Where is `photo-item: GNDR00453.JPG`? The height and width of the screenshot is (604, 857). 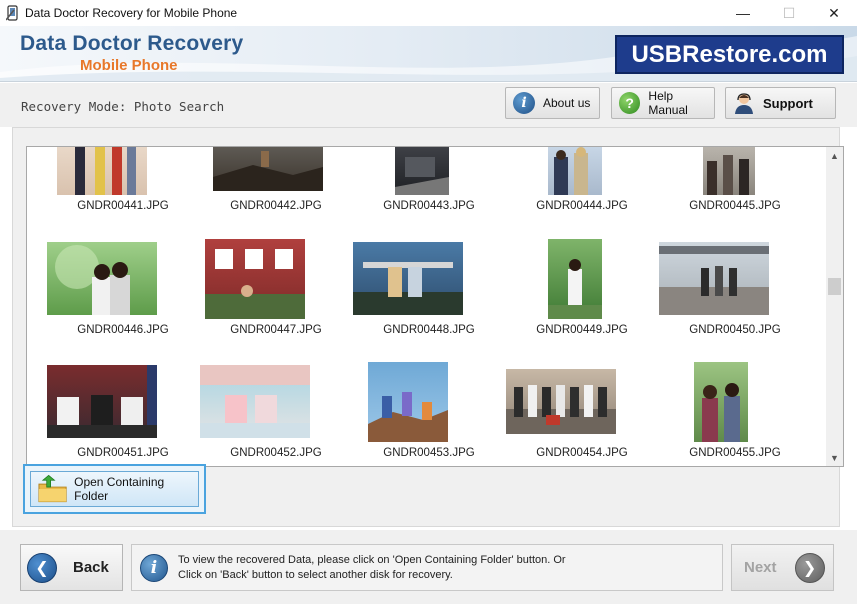 photo-item: GNDR00453.JPG is located at coordinates (429, 414).